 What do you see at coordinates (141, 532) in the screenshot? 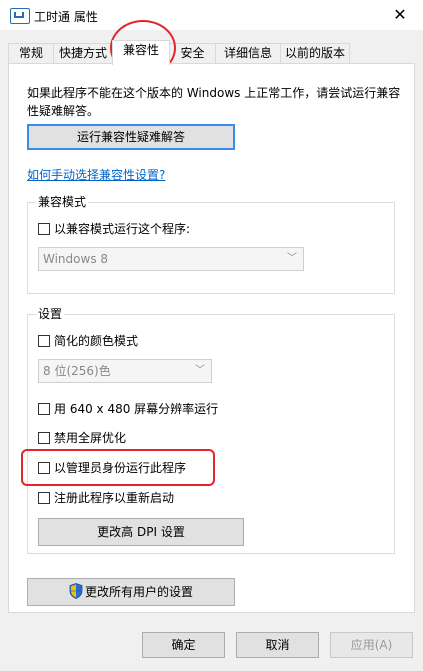
I see `high-dpi-button: 更改高 DPI 设置` at bounding box center [141, 532].